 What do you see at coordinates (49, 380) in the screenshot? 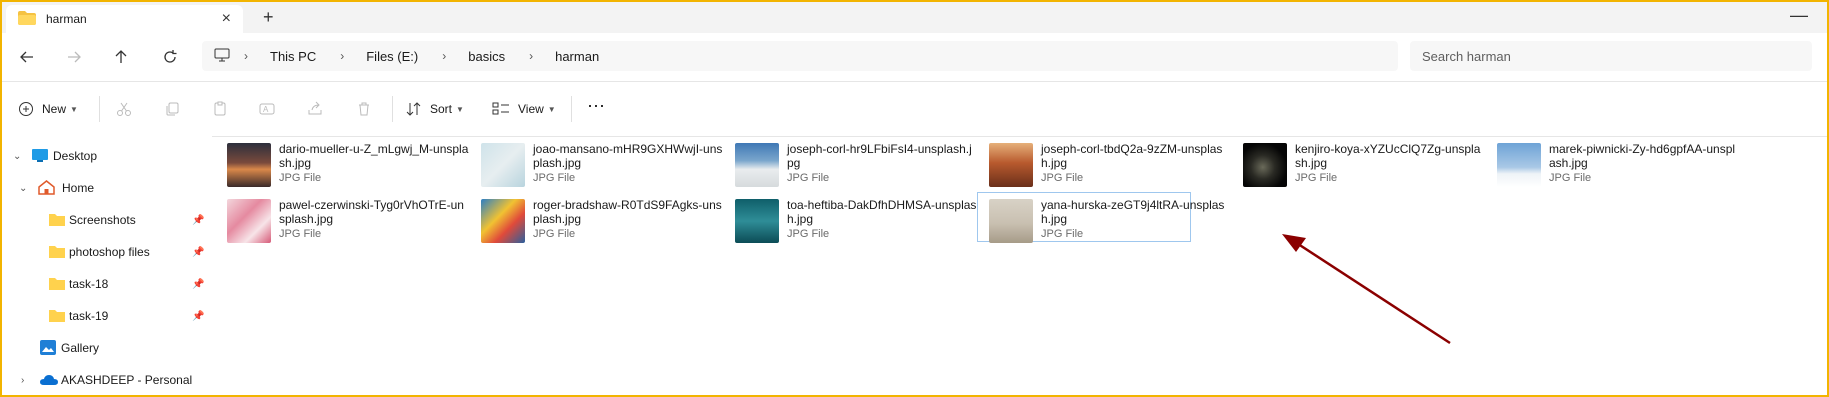
I see `cloud-icon` at bounding box center [49, 380].